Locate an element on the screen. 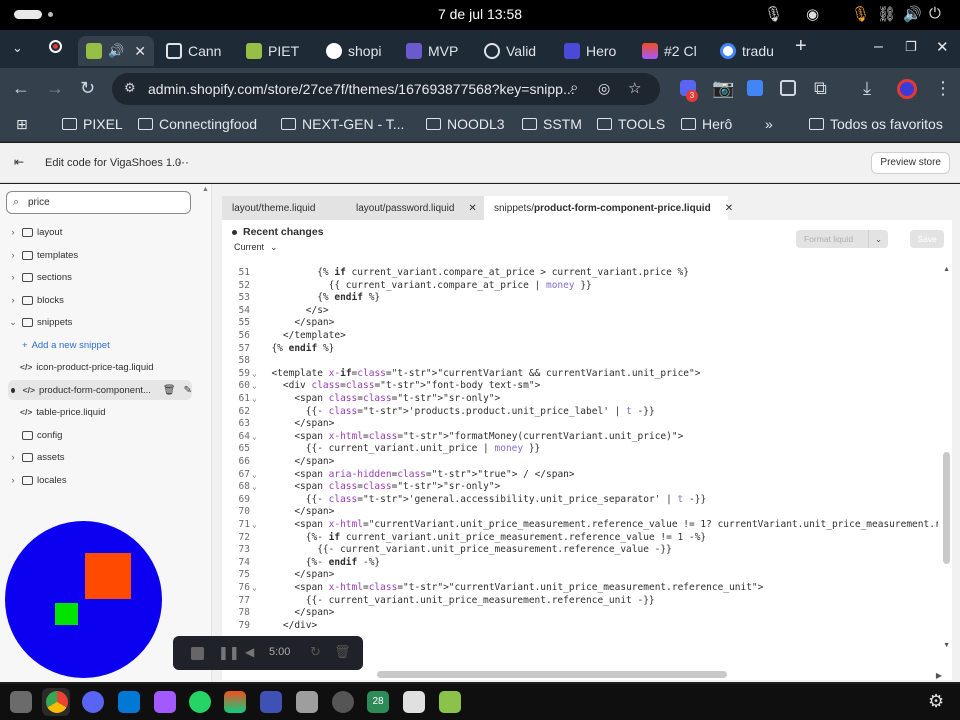 This screenshot has width=960, height=720. code-line: 53 {% endif %} is located at coordinates (301, 297).